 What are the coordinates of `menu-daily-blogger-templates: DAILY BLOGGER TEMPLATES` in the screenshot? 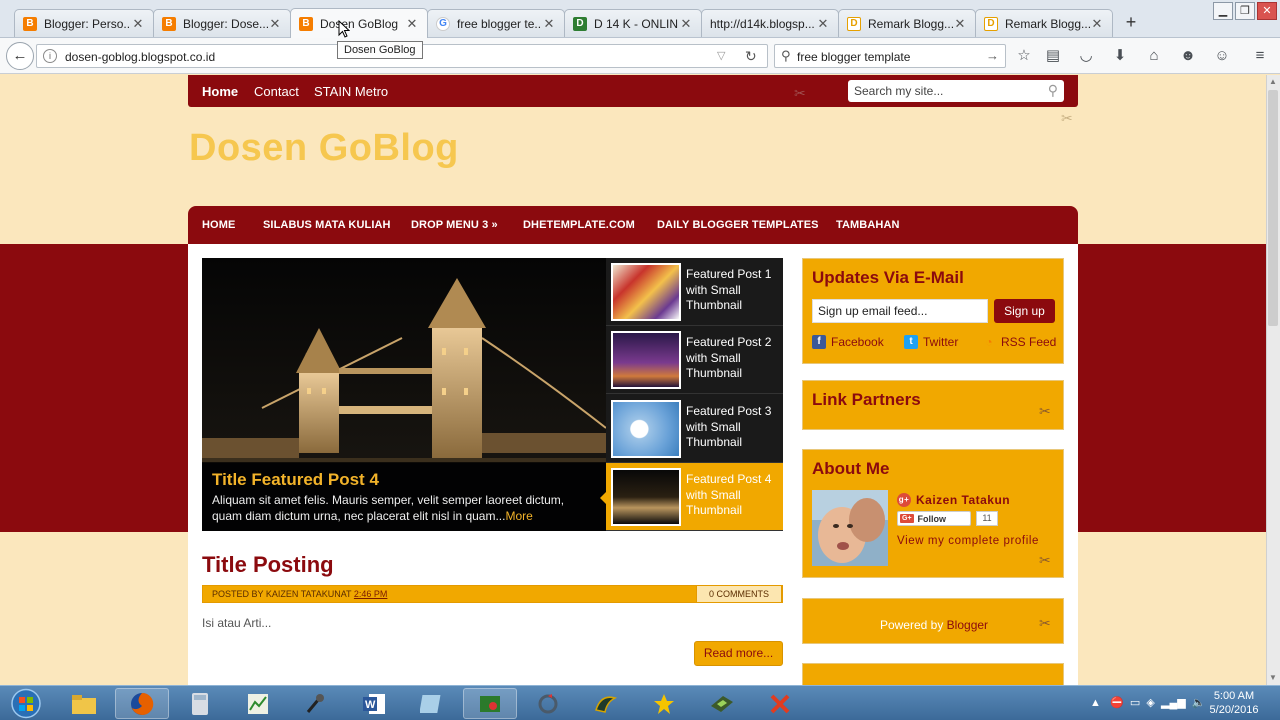 It's located at (738, 225).